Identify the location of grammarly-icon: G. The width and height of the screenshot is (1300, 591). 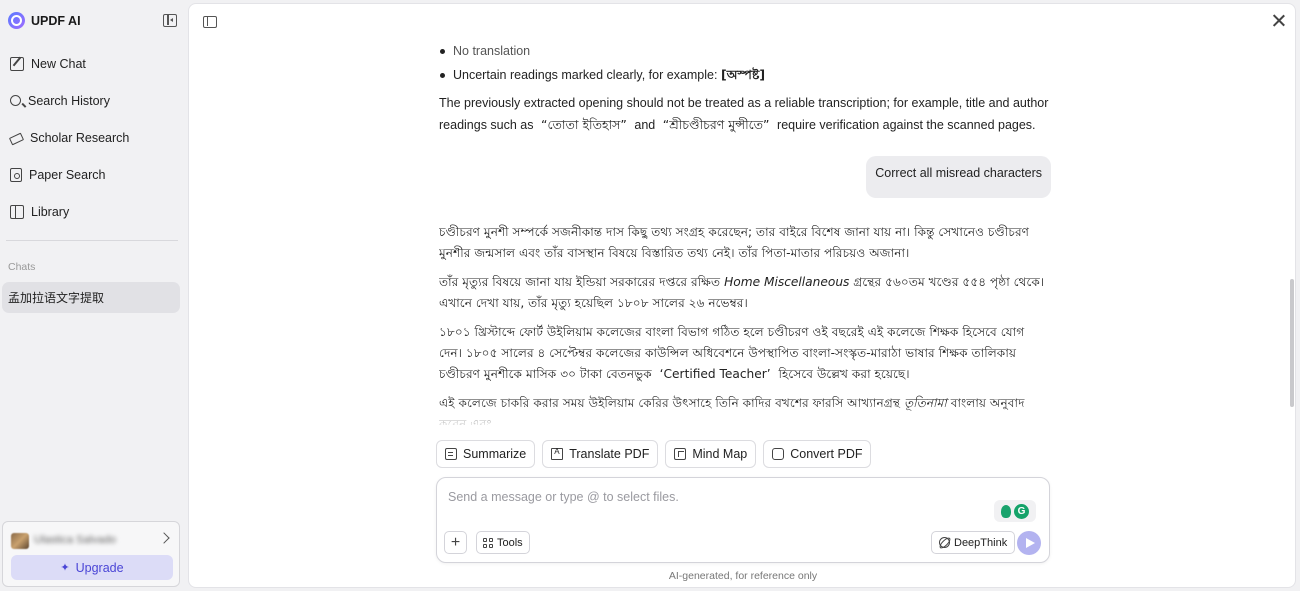
(1021, 511).